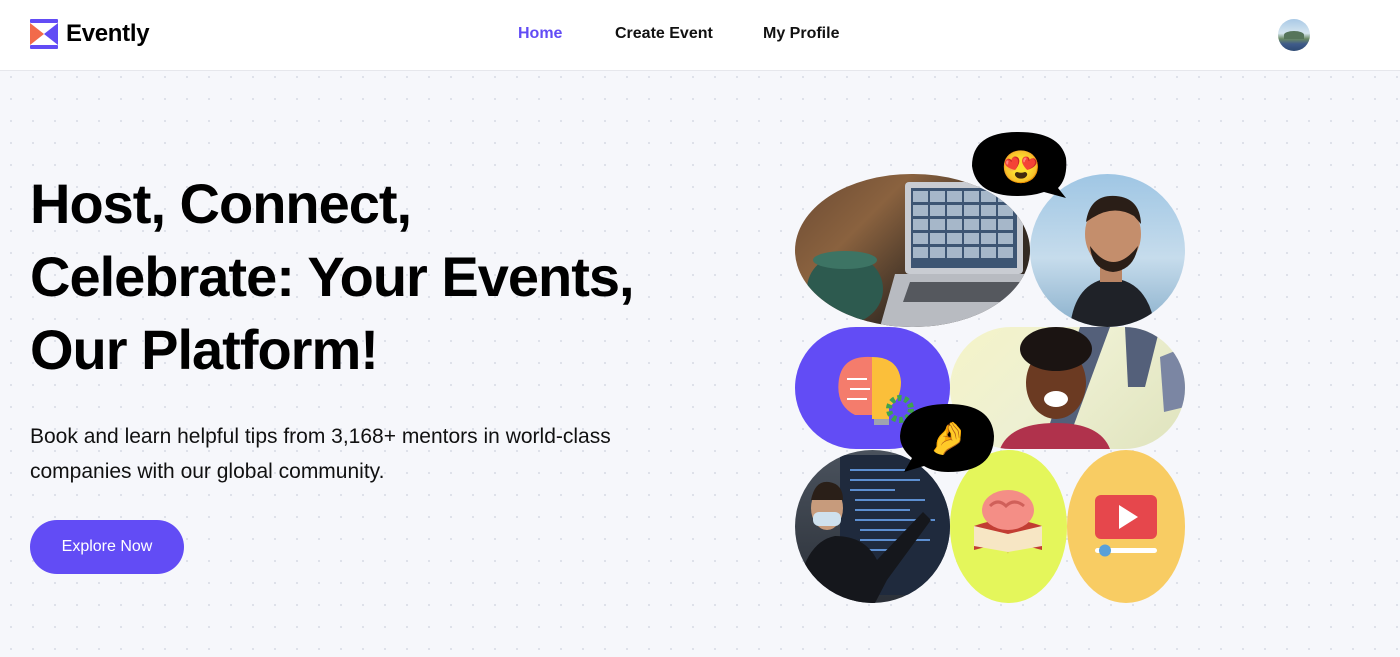 This screenshot has height=657, width=1400. I want to click on nav-my-profile: My Profile, so click(801, 34).